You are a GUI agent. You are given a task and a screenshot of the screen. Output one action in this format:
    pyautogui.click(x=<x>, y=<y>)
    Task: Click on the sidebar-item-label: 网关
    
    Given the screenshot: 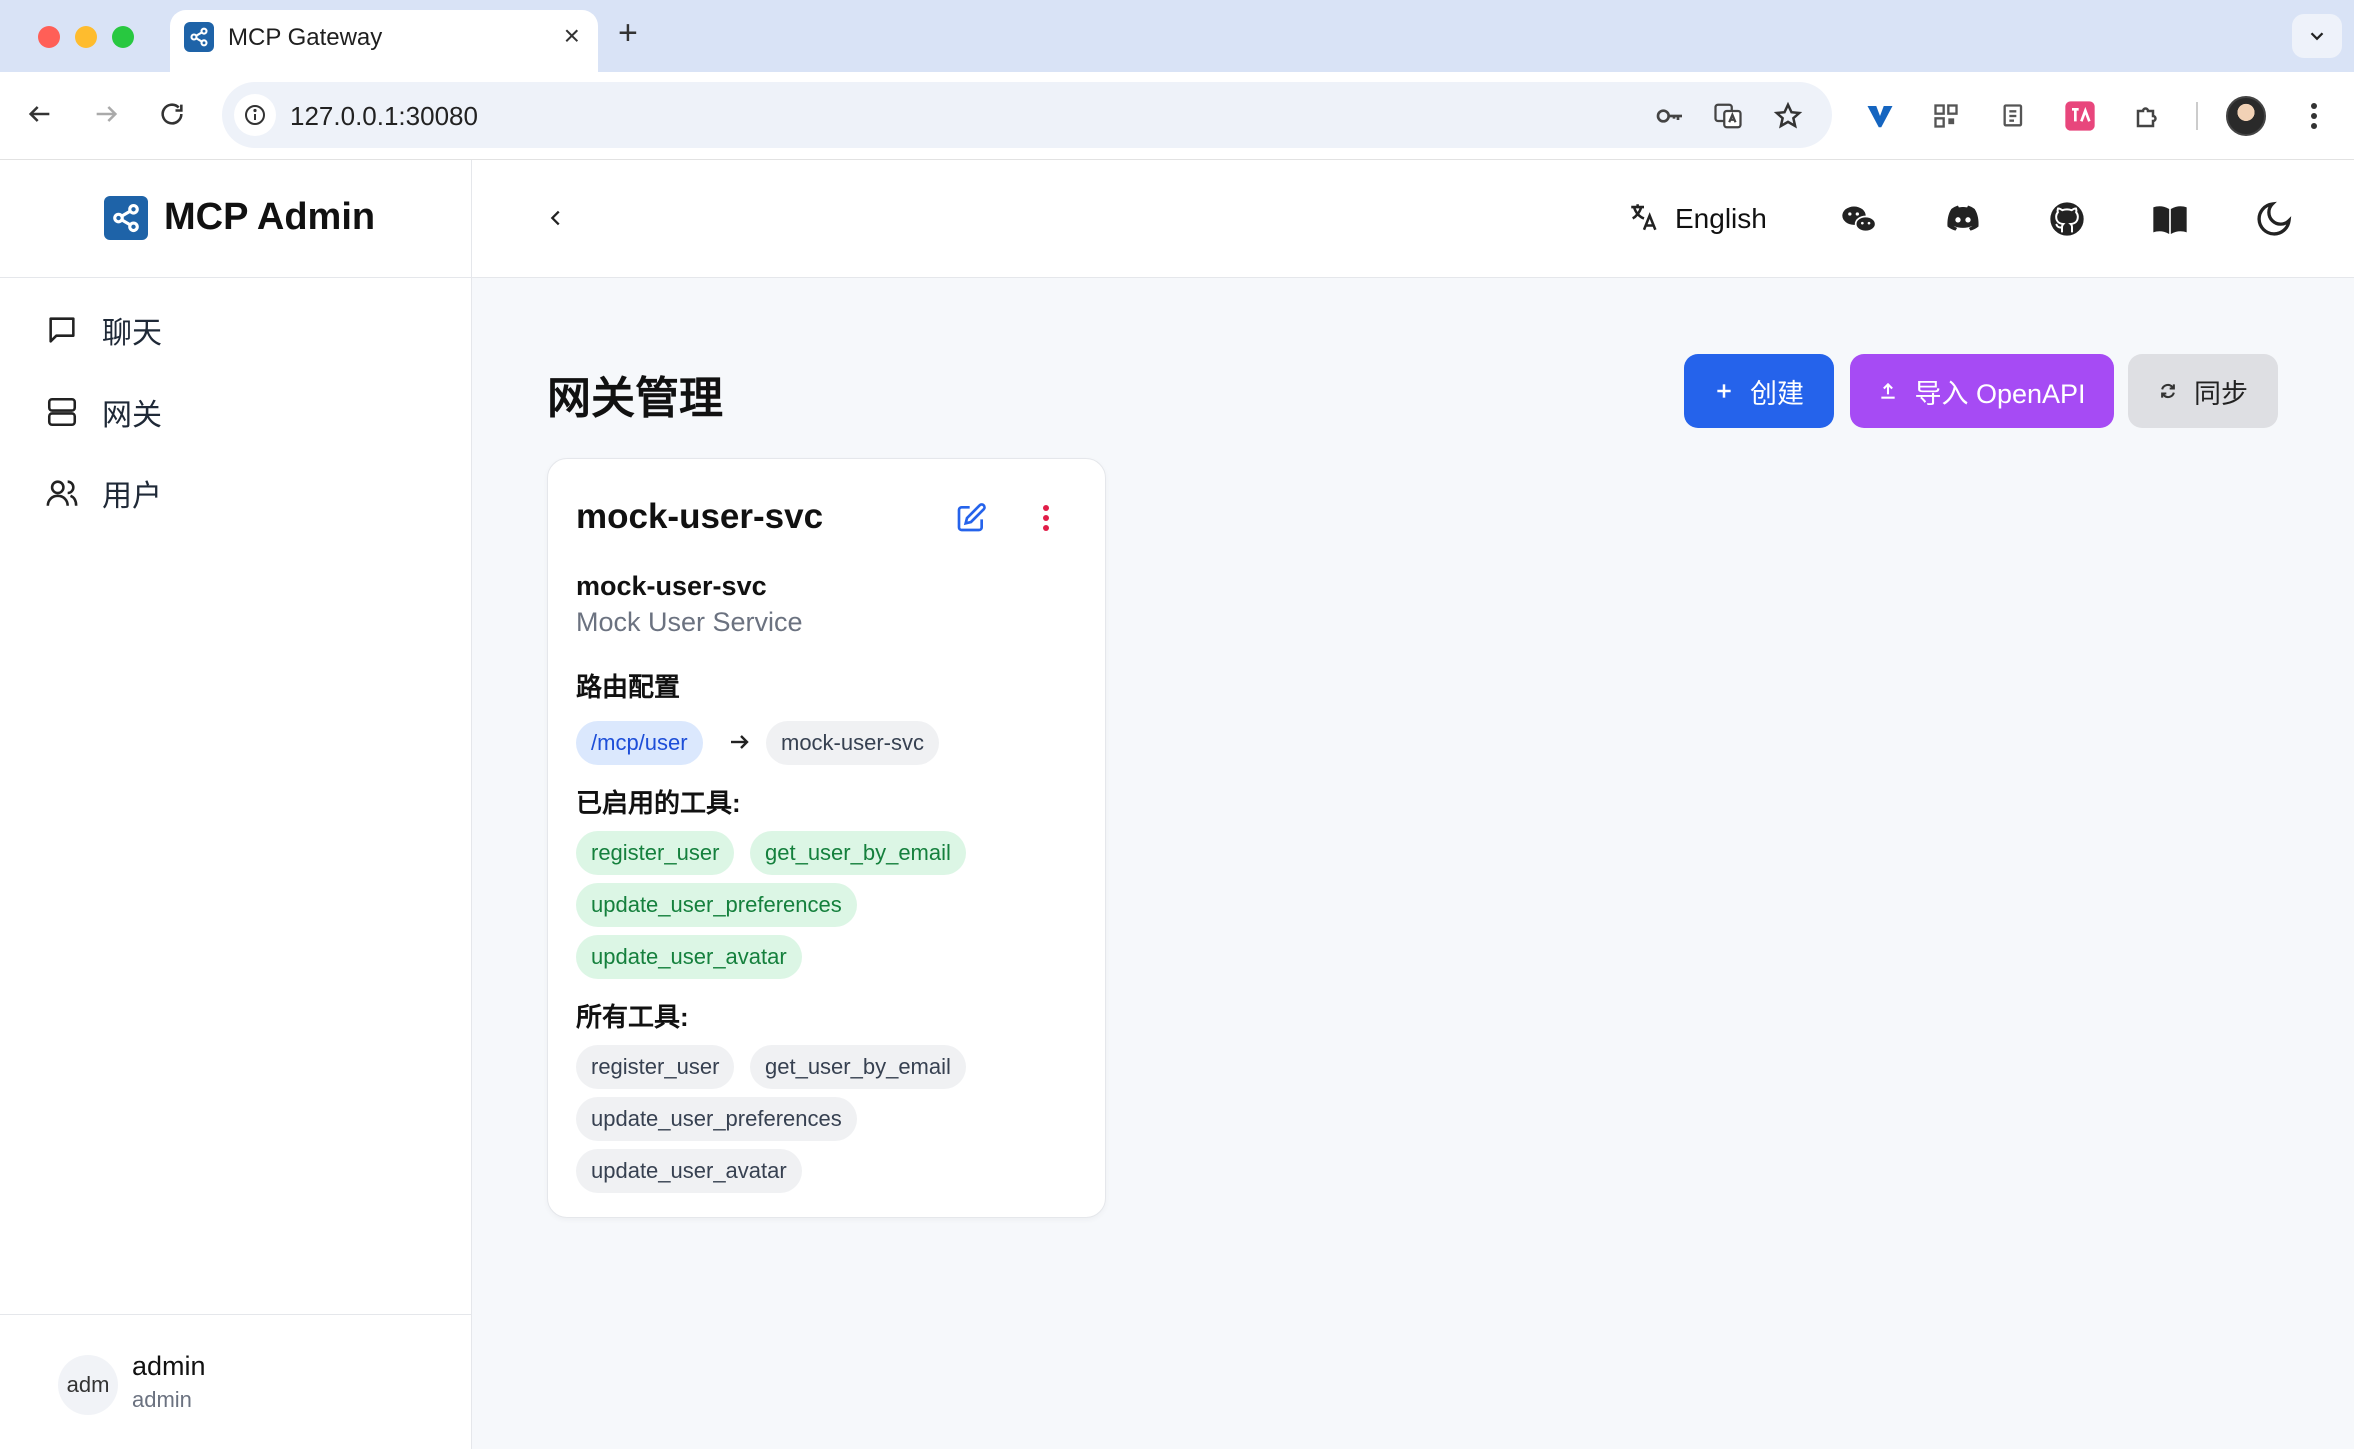 What is the action you would take?
    pyautogui.click(x=132, y=415)
    